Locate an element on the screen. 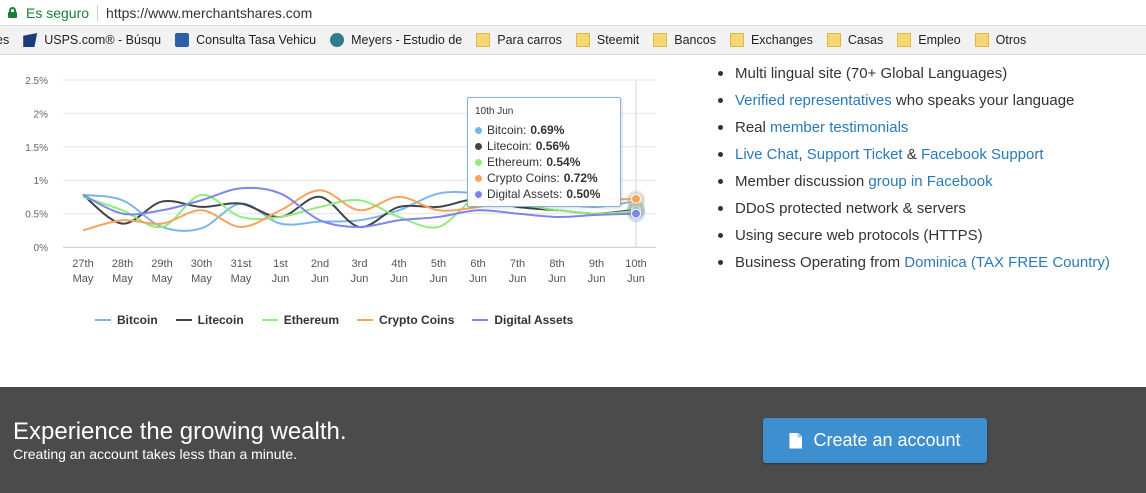  feature-text: Using secure web protocols (HTTPS) is located at coordinates (859, 235).